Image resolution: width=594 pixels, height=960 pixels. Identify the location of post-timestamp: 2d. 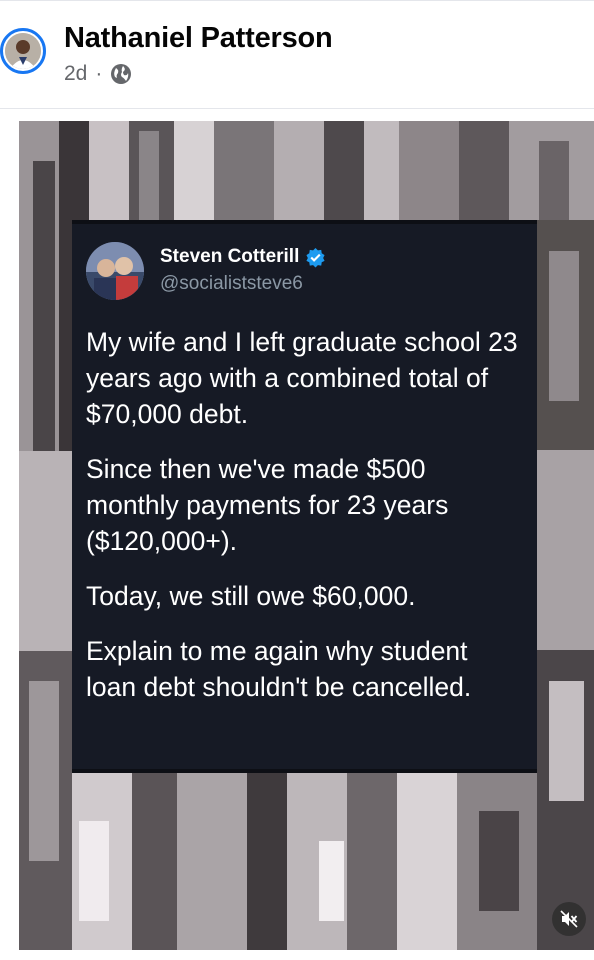
(75, 74).